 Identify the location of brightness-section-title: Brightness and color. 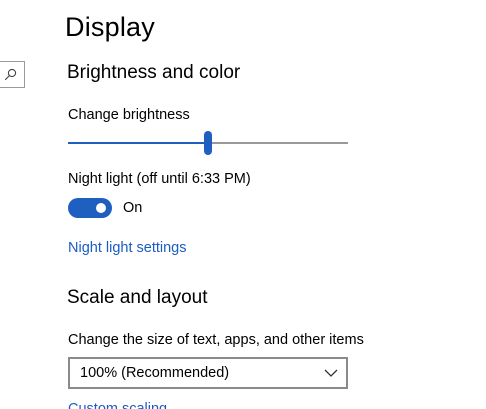
(154, 72).